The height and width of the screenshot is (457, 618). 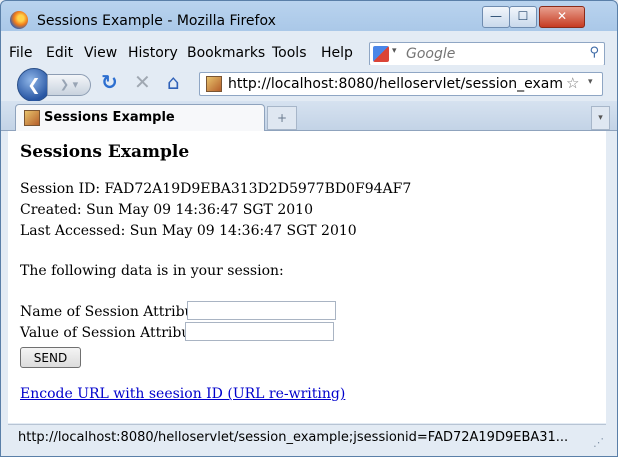 What do you see at coordinates (109, 82) in the screenshot?
I see `reload-icon: ↻` at bounding box center [109, 82].